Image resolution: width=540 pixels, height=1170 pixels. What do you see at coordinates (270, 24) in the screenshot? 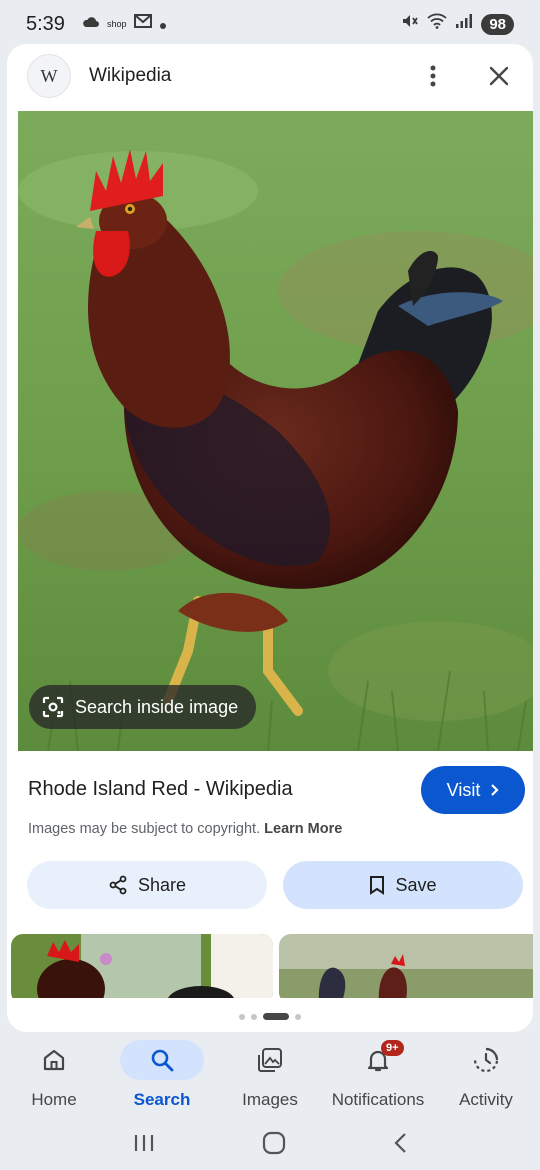
I see `status-bar: 5:39 shop 98` at bounding box center [270, 24].